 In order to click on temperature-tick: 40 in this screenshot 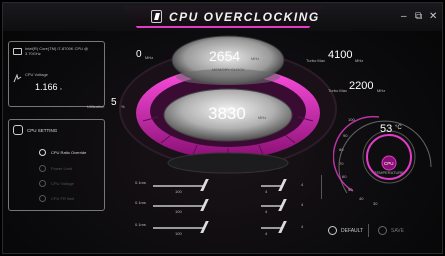, I will do `click(361, 198)`.